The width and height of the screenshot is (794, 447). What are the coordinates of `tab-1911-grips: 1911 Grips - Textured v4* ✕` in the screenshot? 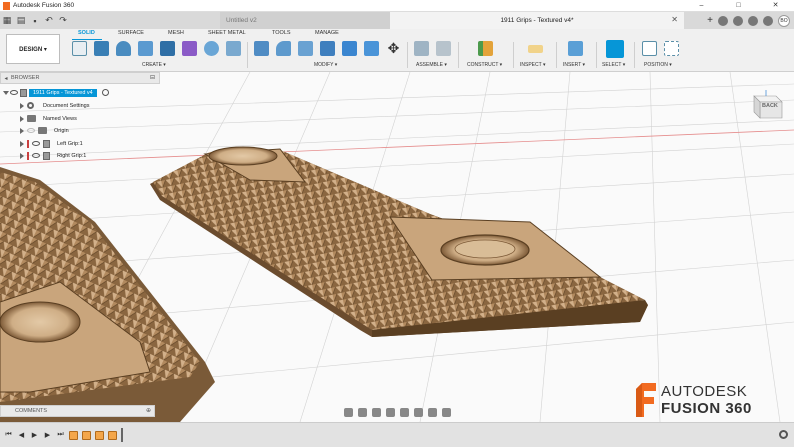 It's located at (537, 20).